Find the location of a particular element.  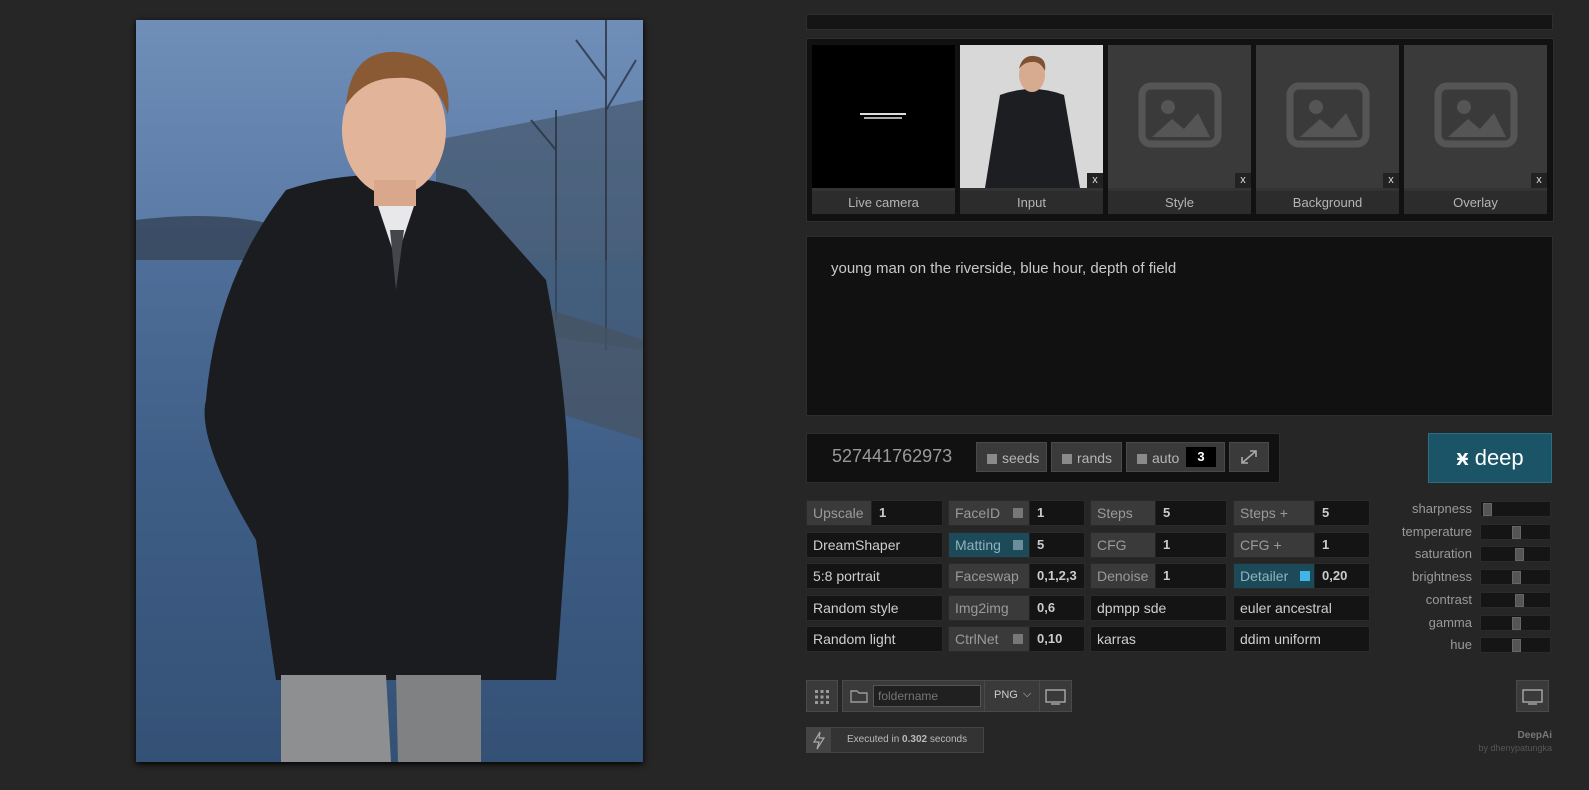

chevron-down-icon: ⌵ is located at coordinates (1027, 694).